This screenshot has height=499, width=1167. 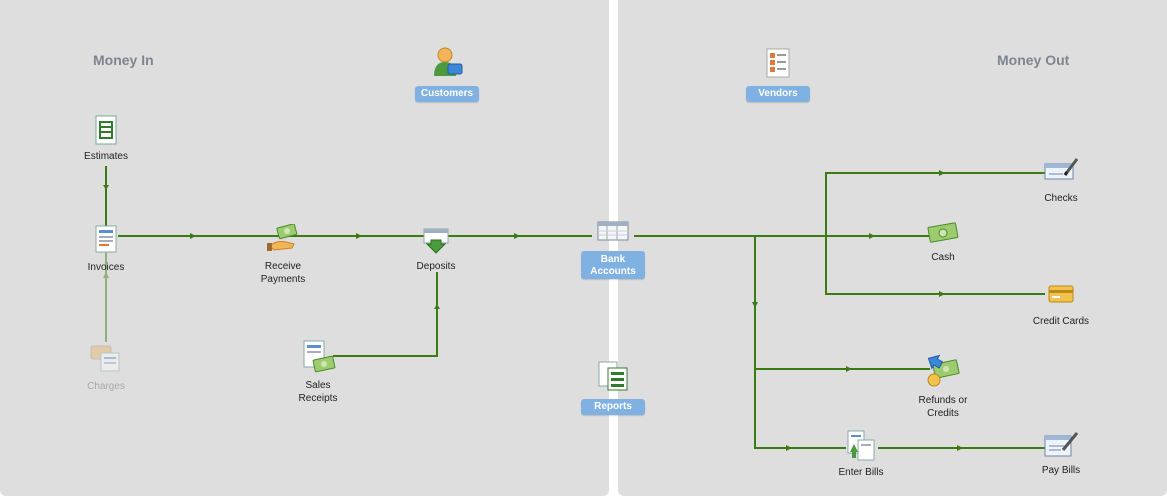 I want to click on receive-payments-label-1: Receive, so click(x=283, y=266).